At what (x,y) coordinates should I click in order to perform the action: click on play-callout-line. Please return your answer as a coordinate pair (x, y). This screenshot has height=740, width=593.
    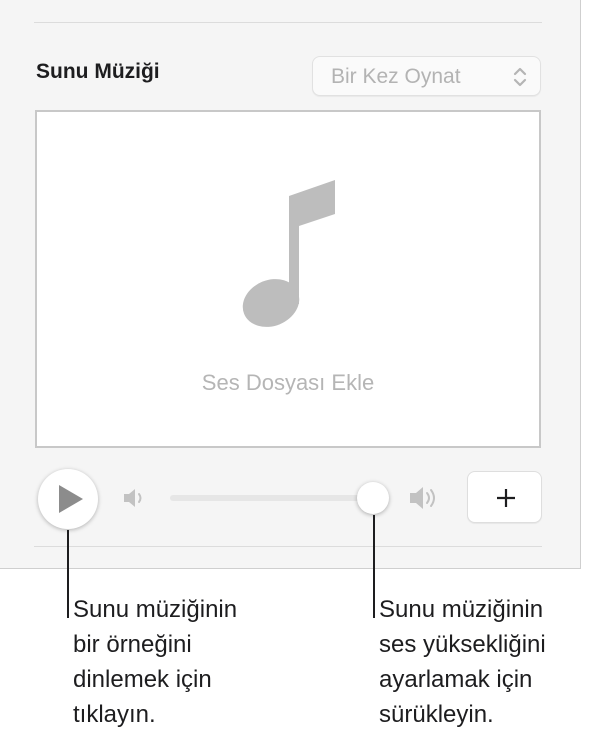
    Looking at the image, I should click on (68, 574).